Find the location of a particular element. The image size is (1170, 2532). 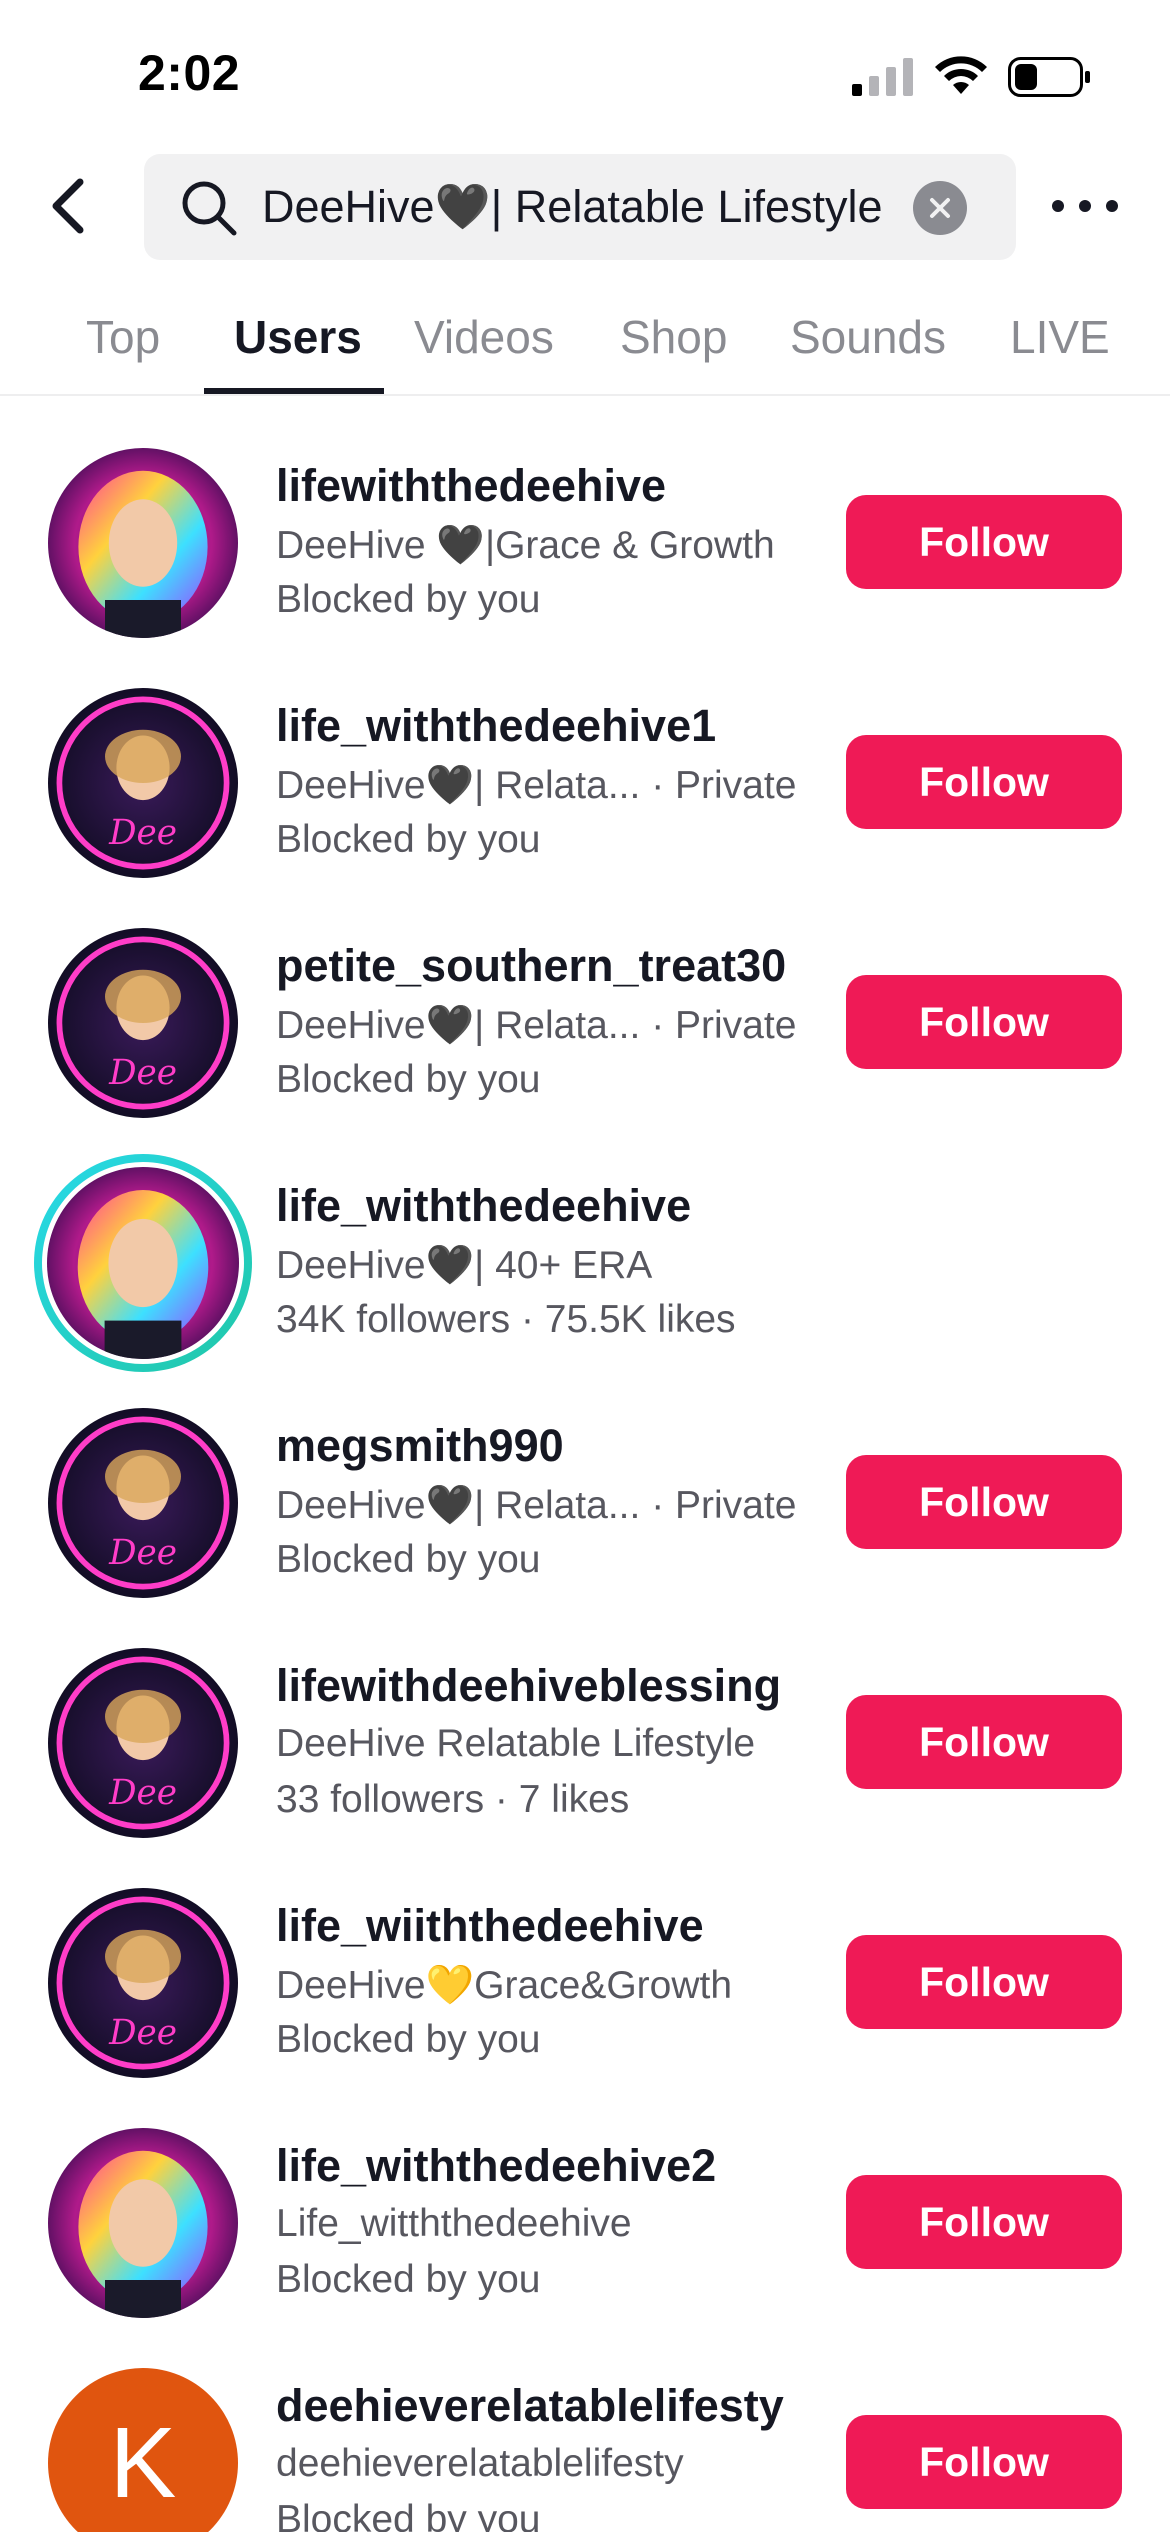

active-tab-indicator is located at coordinates (294, 391).